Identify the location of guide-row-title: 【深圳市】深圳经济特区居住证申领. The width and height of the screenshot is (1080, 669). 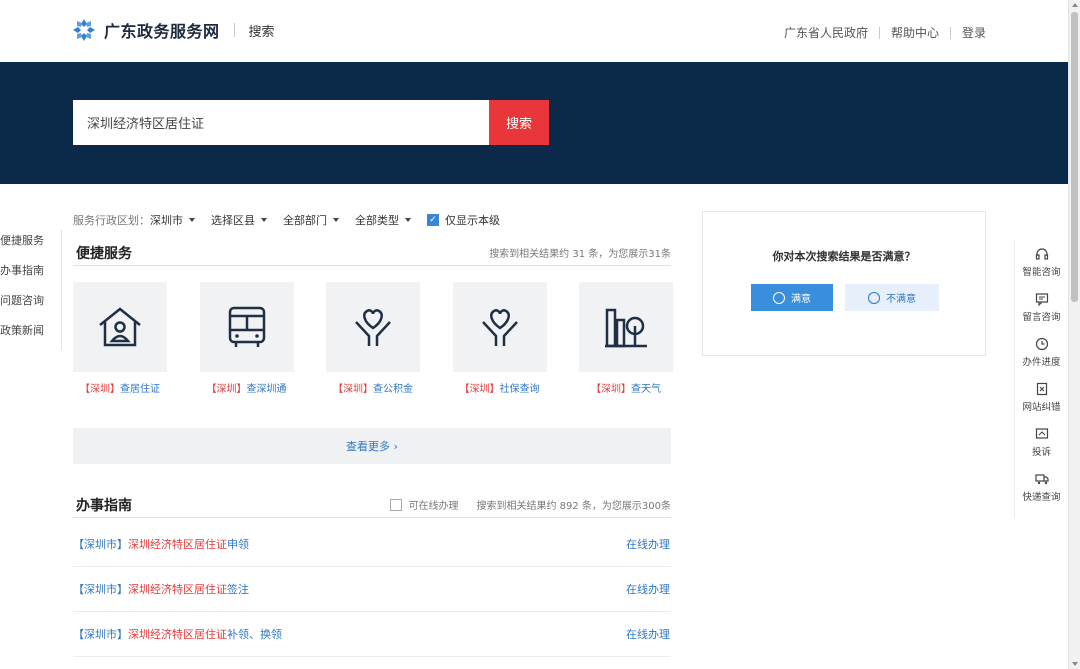
(161, 544).